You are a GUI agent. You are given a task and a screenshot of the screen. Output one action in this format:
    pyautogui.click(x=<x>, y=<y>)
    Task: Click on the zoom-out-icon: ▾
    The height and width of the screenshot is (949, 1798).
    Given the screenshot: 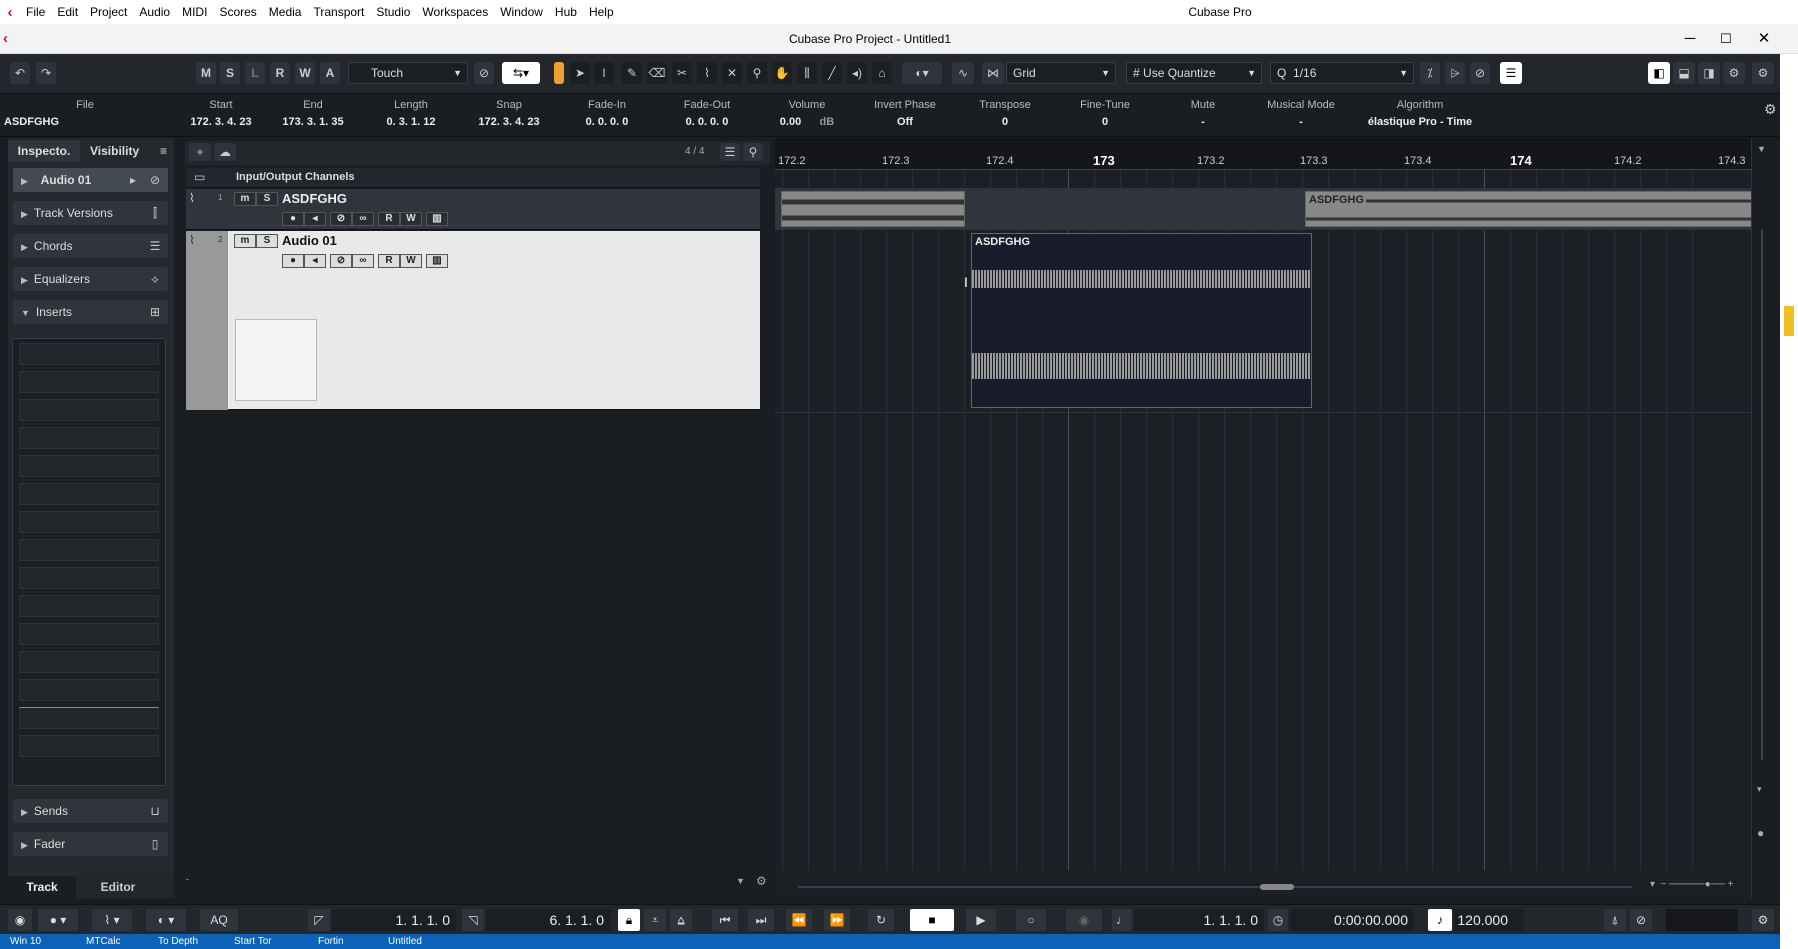 What is the action you would take?
    pyautogui.click(x=1759, y=789)
    